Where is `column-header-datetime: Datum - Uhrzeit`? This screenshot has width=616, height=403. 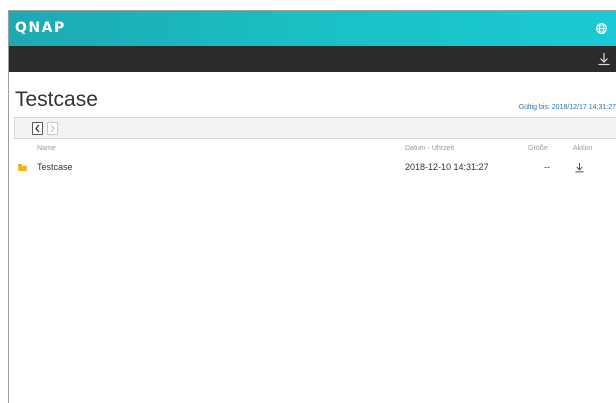 column-header-datetime: Datum - Uhrzeit is located at coordinates (429, 148).